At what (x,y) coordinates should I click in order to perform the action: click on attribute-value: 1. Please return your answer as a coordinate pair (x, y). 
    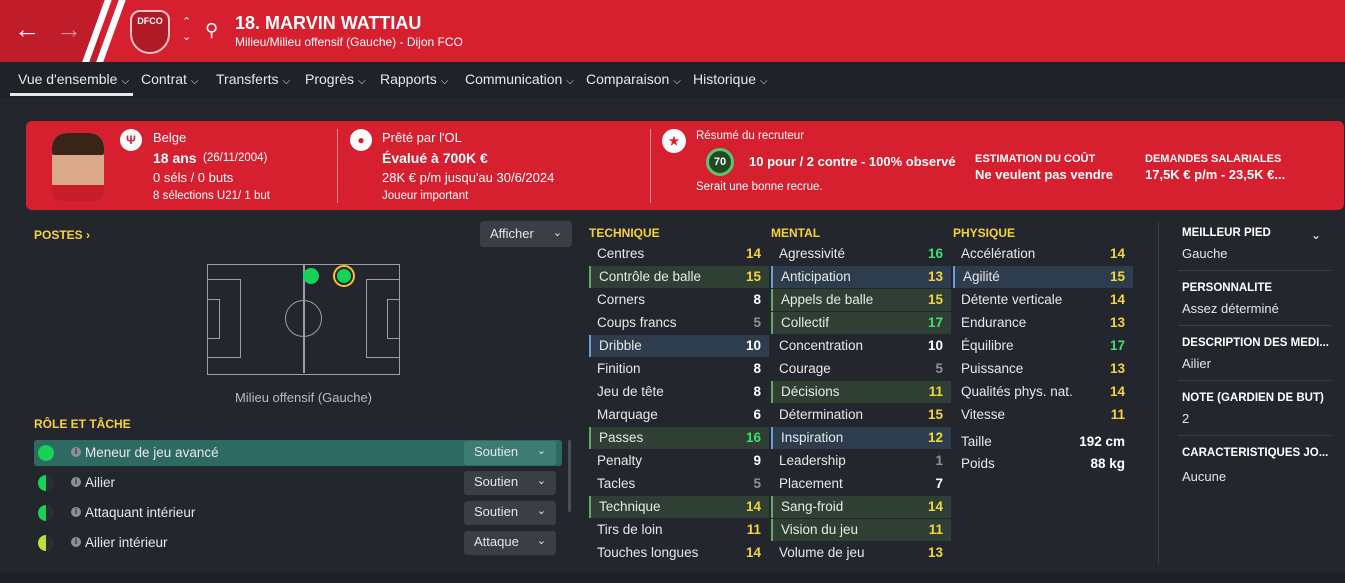
    Looking at the image, I should click on (939, 460).